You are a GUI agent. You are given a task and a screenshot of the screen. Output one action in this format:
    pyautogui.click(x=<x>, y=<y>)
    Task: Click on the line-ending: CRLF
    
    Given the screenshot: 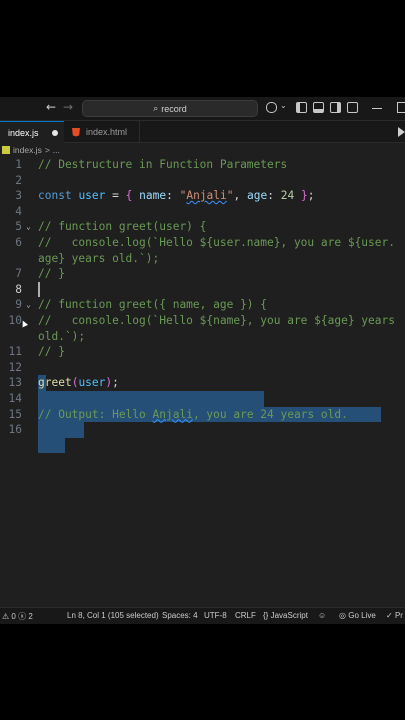 What is the action you would take?
    pyautogui.click(x=245, y=615)
    